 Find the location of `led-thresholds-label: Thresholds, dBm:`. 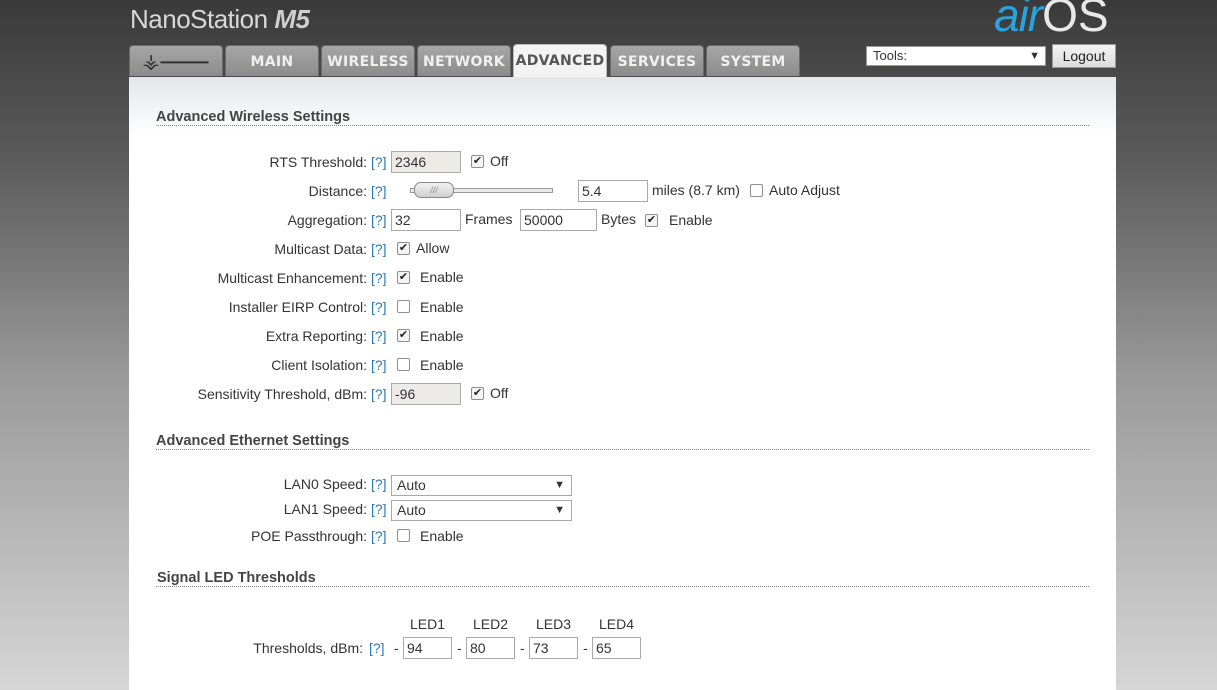

led-thresholds-label: Thresholds, dBm: is located at coordinates (308, 648).